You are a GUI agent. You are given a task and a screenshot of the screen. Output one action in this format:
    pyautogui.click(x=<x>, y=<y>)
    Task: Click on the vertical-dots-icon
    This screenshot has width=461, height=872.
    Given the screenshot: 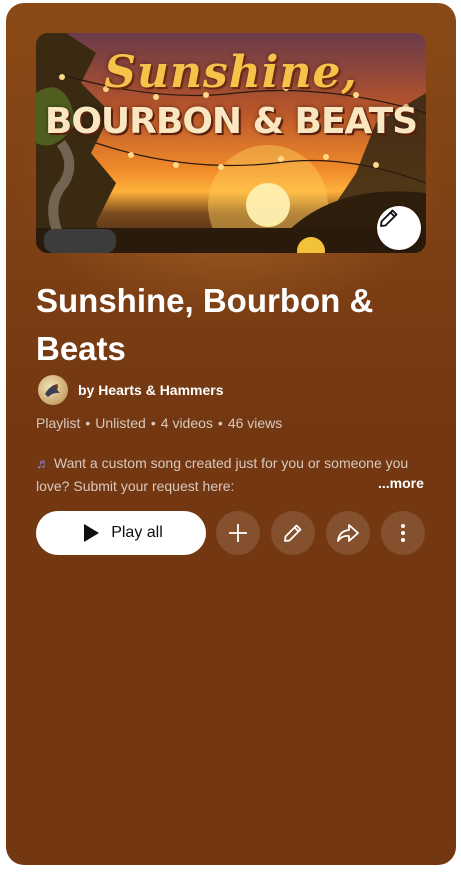 What is the action you would take?
    pyautogui.click(x=403, y=533)
    